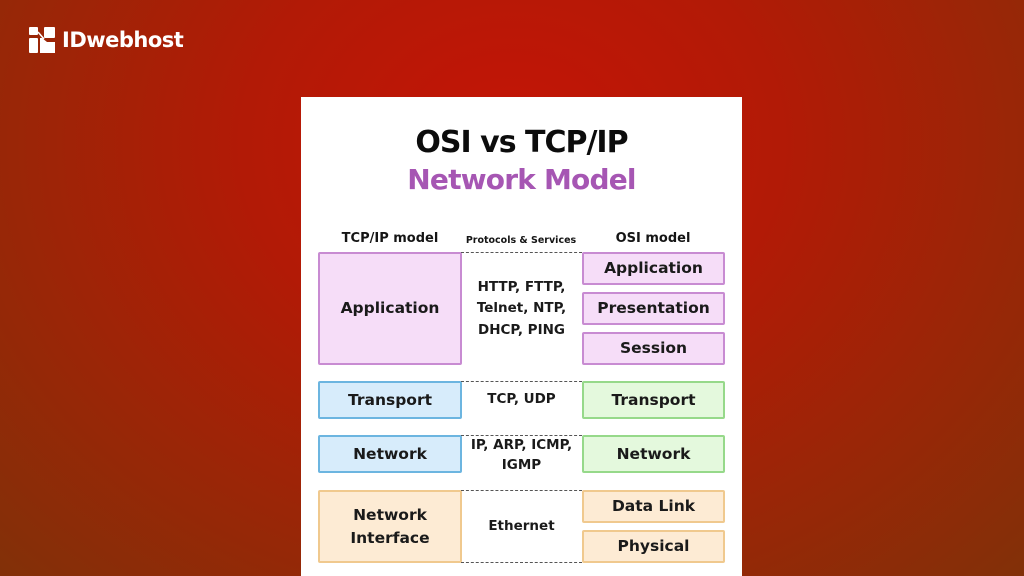 The image size is (1024, 576). What do you see at coordinates (653, 506) in the screenshot?
I see `osi-layer-data-link: Data Link` at bounding box center [653, 506].